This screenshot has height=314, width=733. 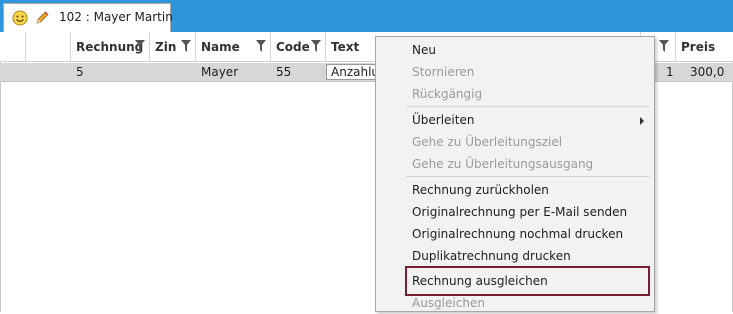 What do you see at coordinates (13, 47) in the screenshot?
I see `column-indicator` at bounding box center [13, 47].